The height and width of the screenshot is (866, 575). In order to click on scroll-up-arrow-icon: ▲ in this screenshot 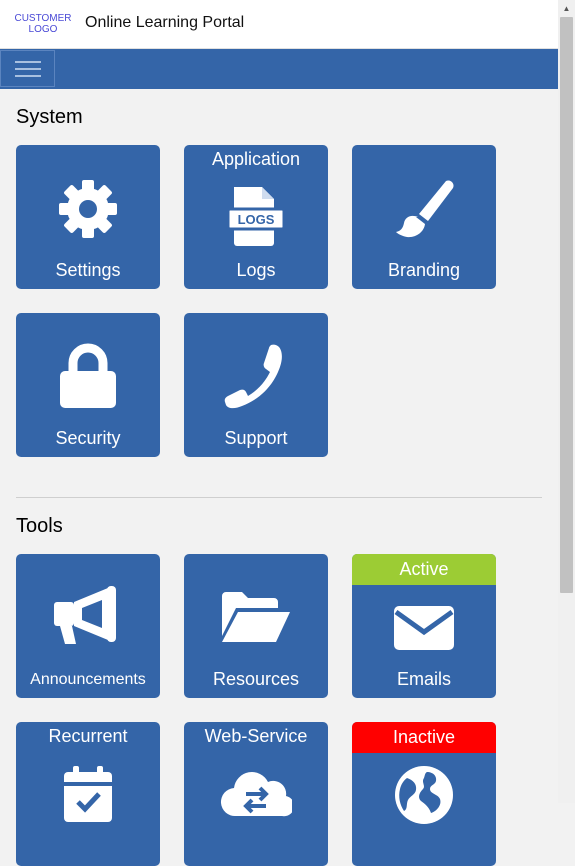, I will do `click(566, 8)`.